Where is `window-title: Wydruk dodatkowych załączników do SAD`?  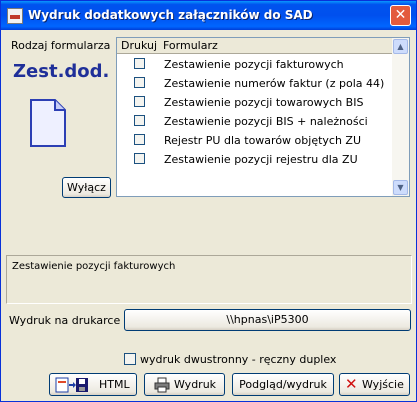
window-title: Wydruk dodatkowych załączników do SAD is located at coordinates (170, 15).